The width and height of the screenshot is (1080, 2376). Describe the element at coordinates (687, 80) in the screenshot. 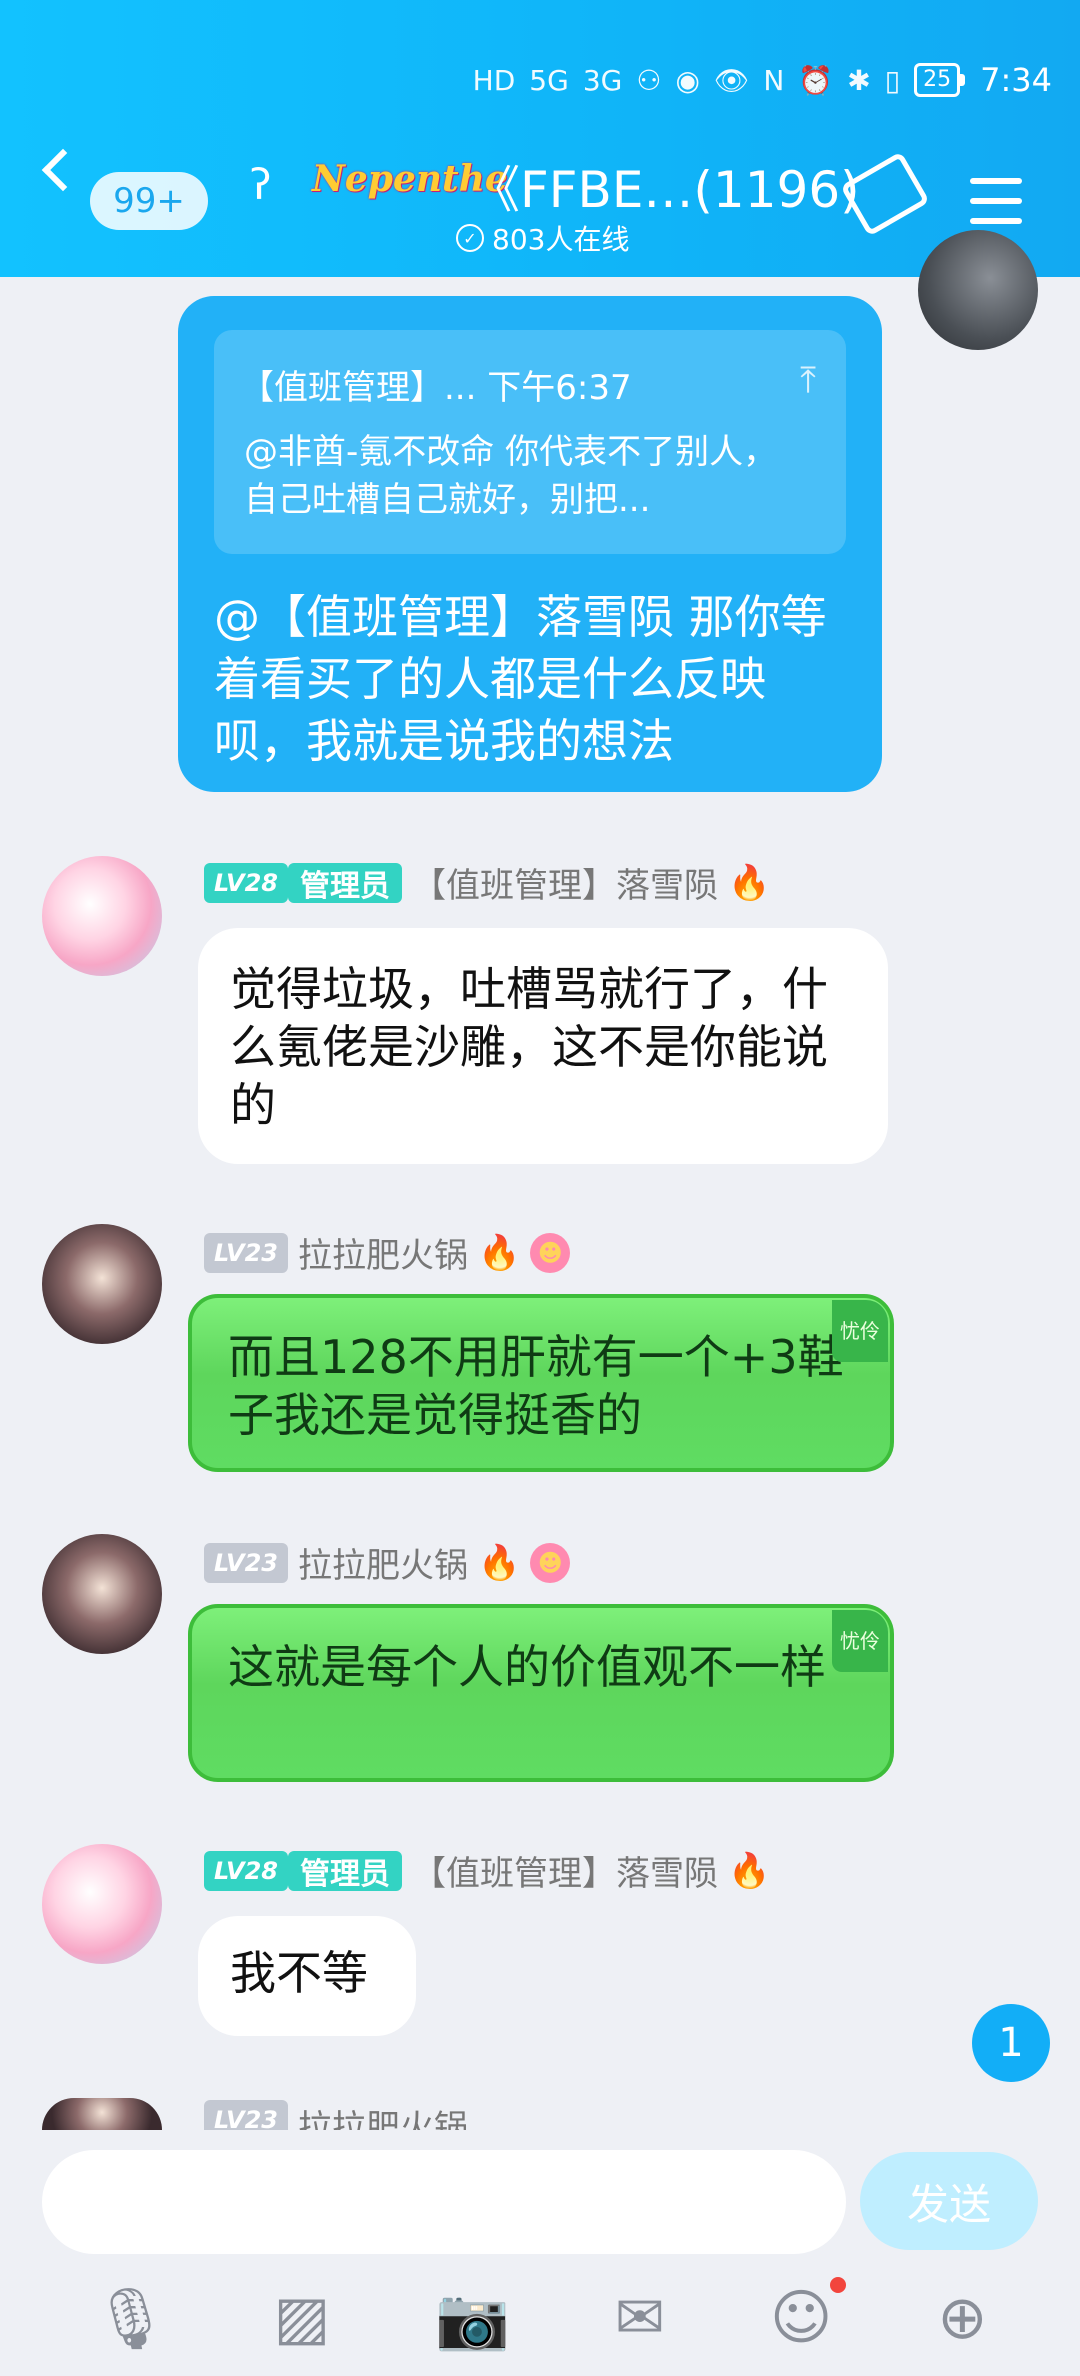

I see `weibo-icon: ◉` at that location.